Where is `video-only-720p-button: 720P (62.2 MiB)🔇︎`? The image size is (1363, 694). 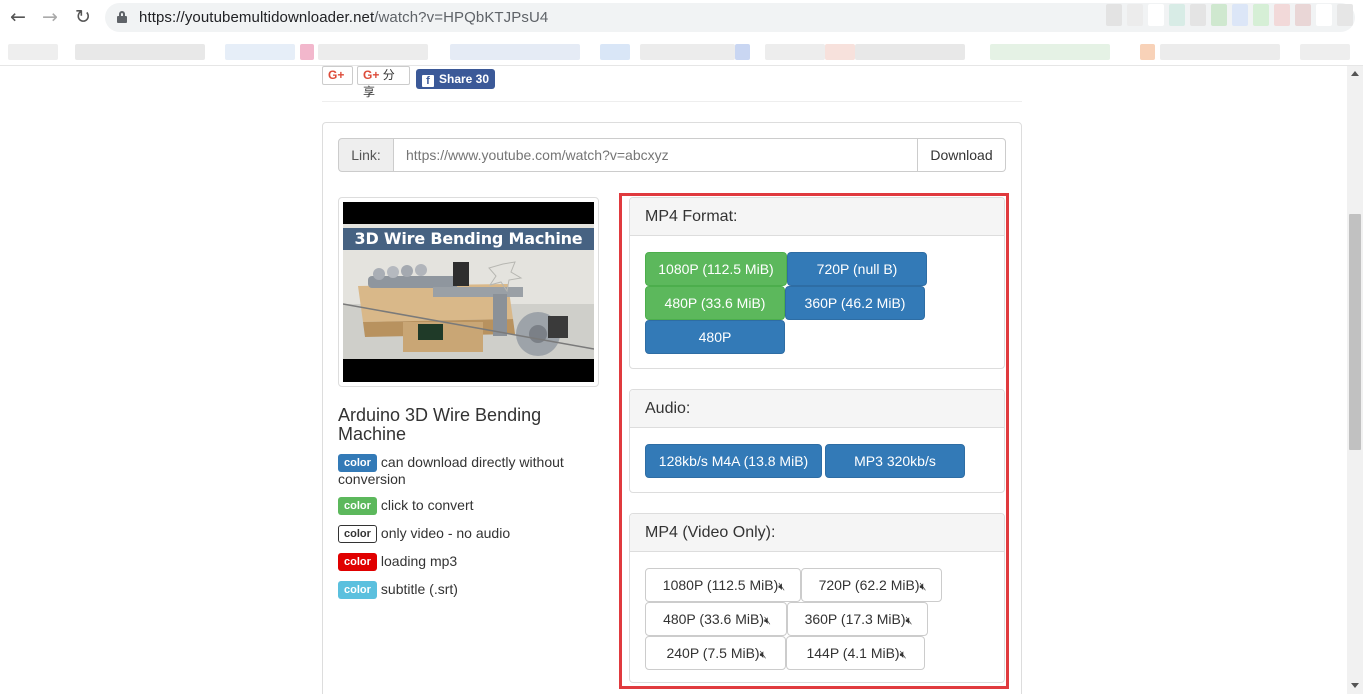 video-only-720p-button: 720P (62.2 MiB)🔇︎ is located at coordinates (871, 585).